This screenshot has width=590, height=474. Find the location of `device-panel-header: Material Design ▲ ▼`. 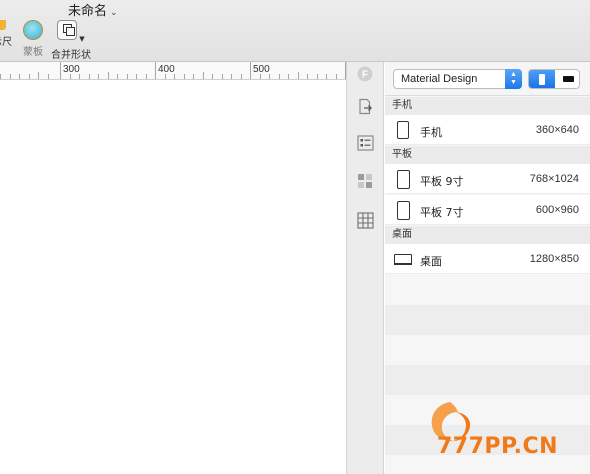

device-panel-header: Material Design ▲ ▼ is located at coordinates (487, 79).